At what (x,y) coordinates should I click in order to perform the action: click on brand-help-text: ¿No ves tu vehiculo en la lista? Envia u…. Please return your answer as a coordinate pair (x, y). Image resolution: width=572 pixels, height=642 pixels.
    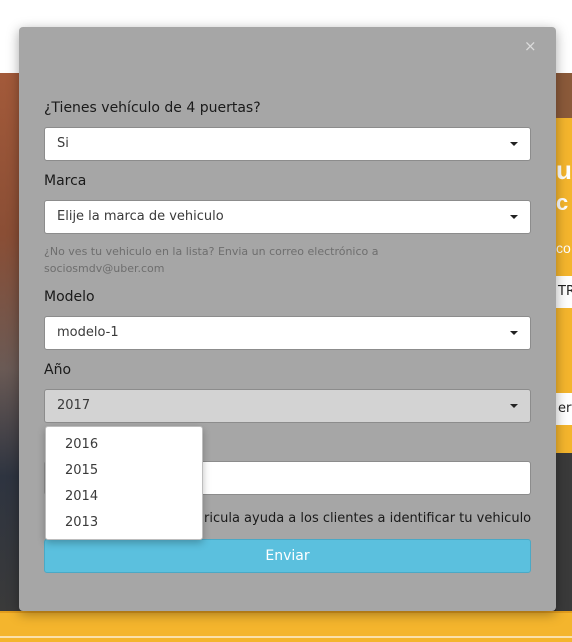
    Looking at the image, I should click on (244, 260).